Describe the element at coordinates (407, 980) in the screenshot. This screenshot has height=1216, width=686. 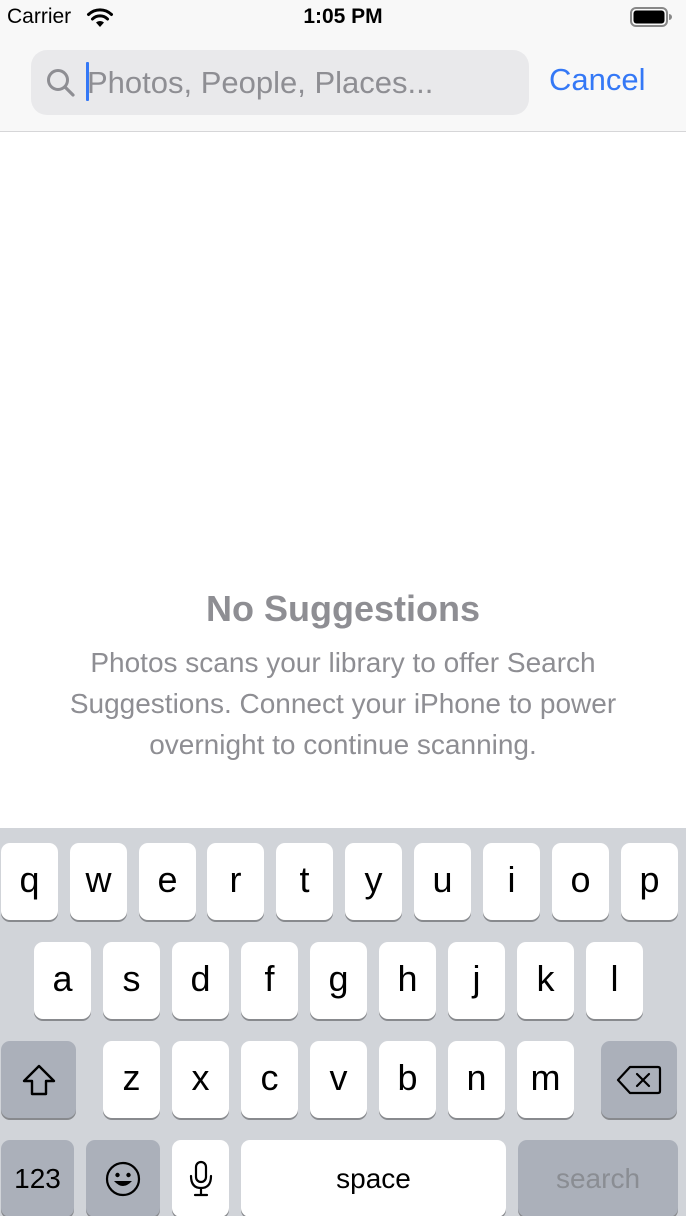
I see `key-h: h` at that location.